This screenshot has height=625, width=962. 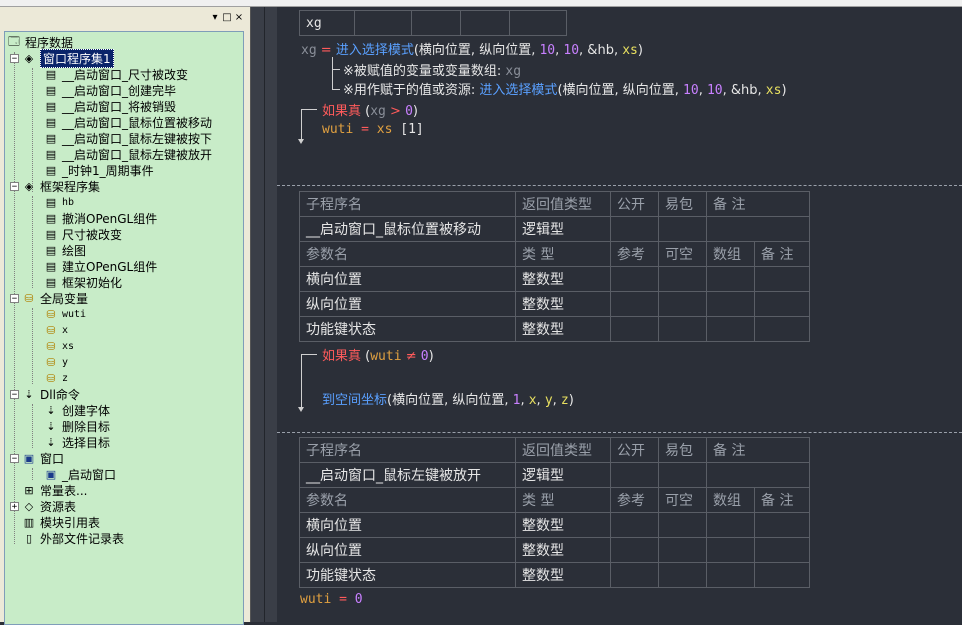 What do you see at coordinates (481, 3) in the screenshot?
I see `menu-bar` at bounding box center [481, 3].